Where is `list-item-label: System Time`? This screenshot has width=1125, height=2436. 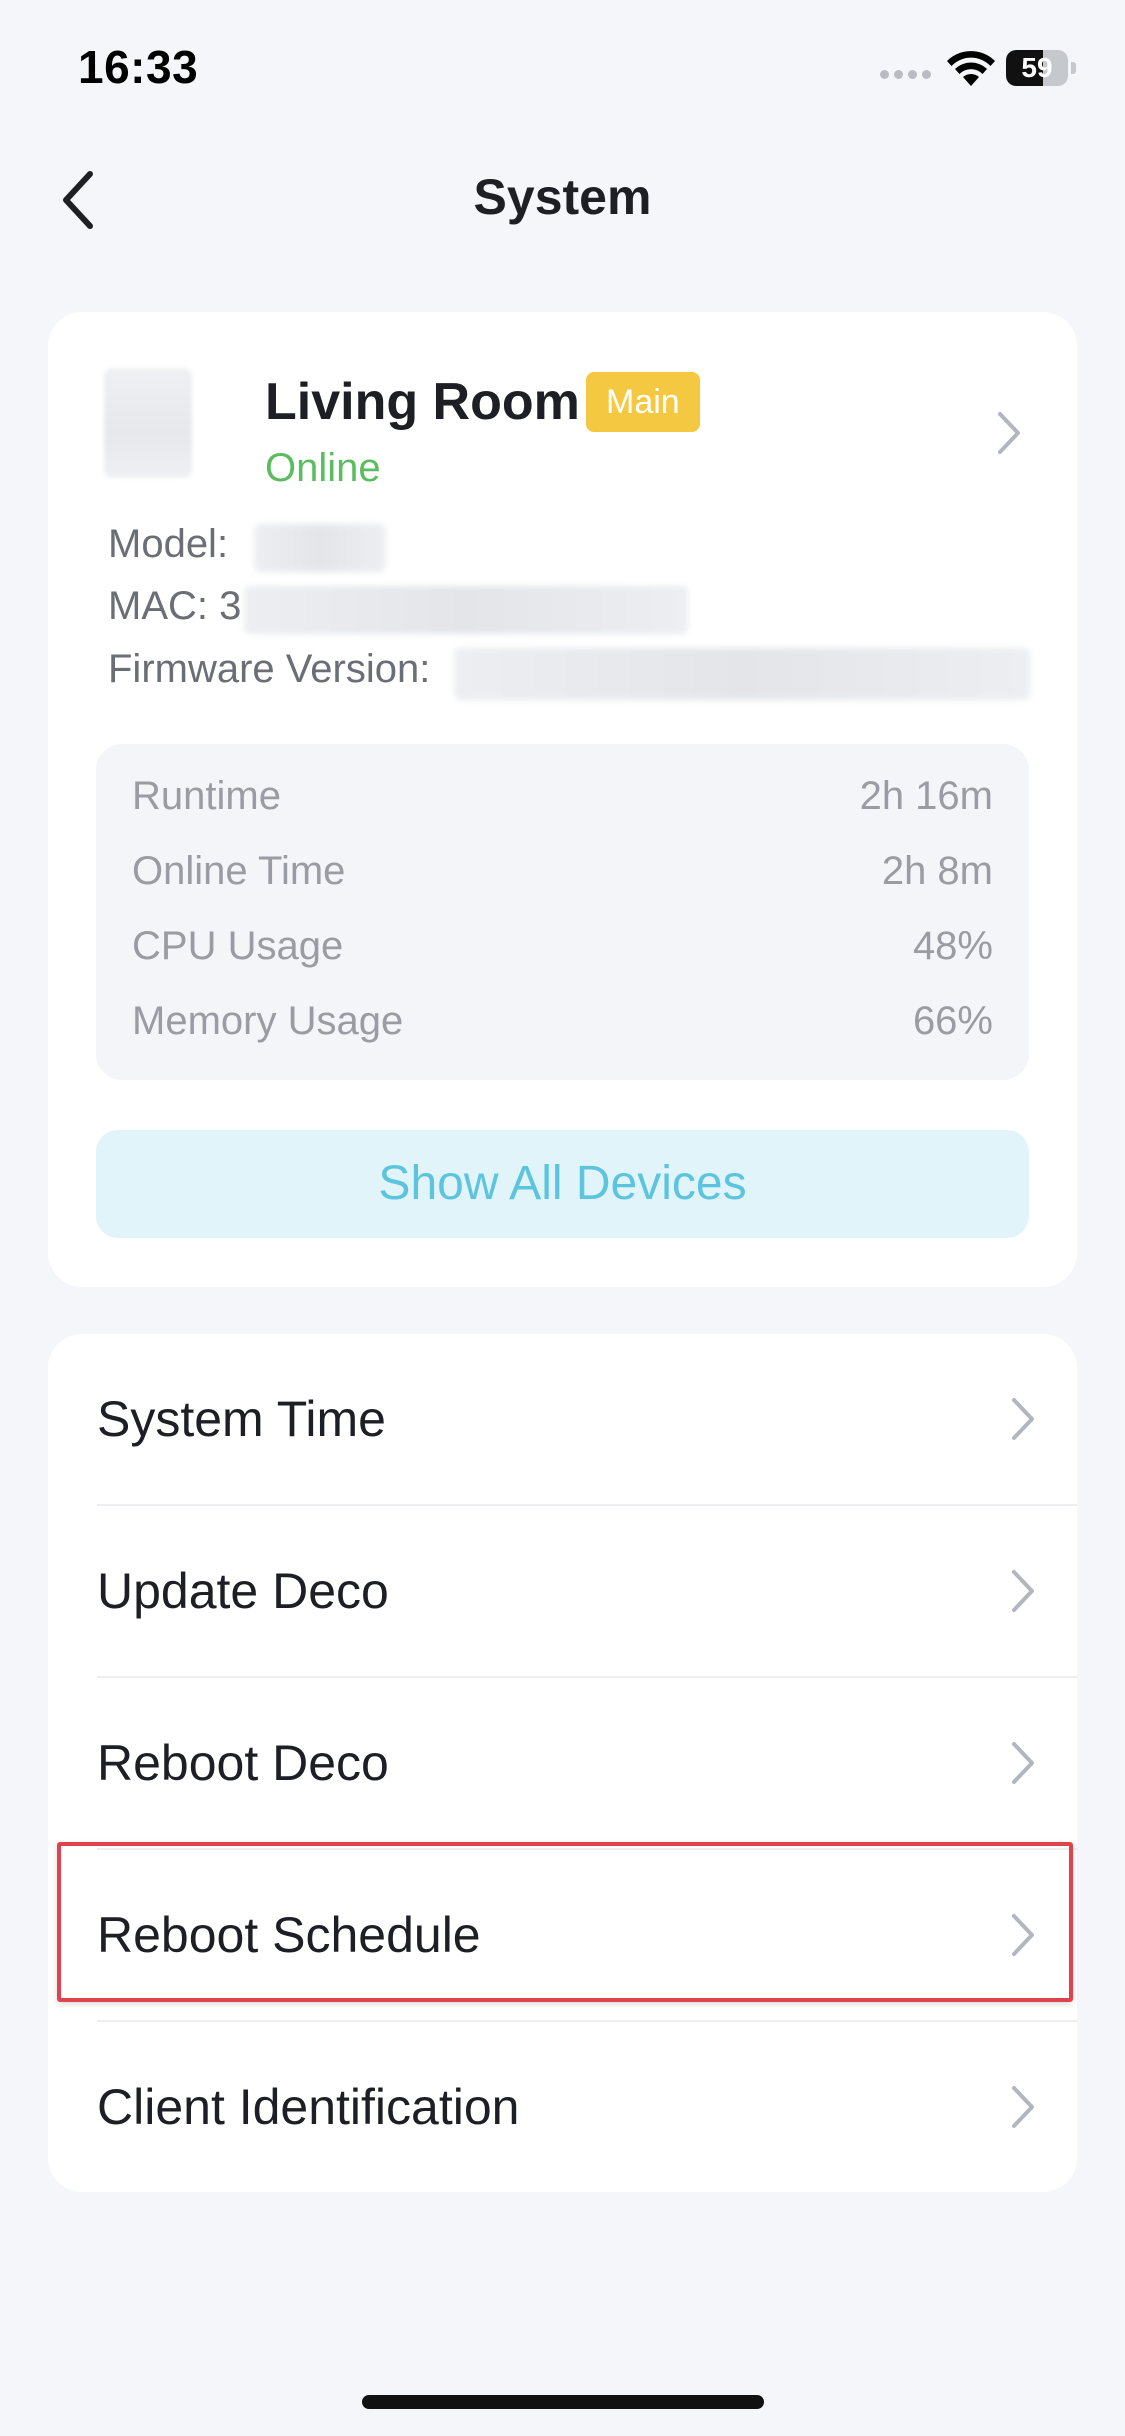
list-item-label: System Time is located at coordinates (241, 1419).